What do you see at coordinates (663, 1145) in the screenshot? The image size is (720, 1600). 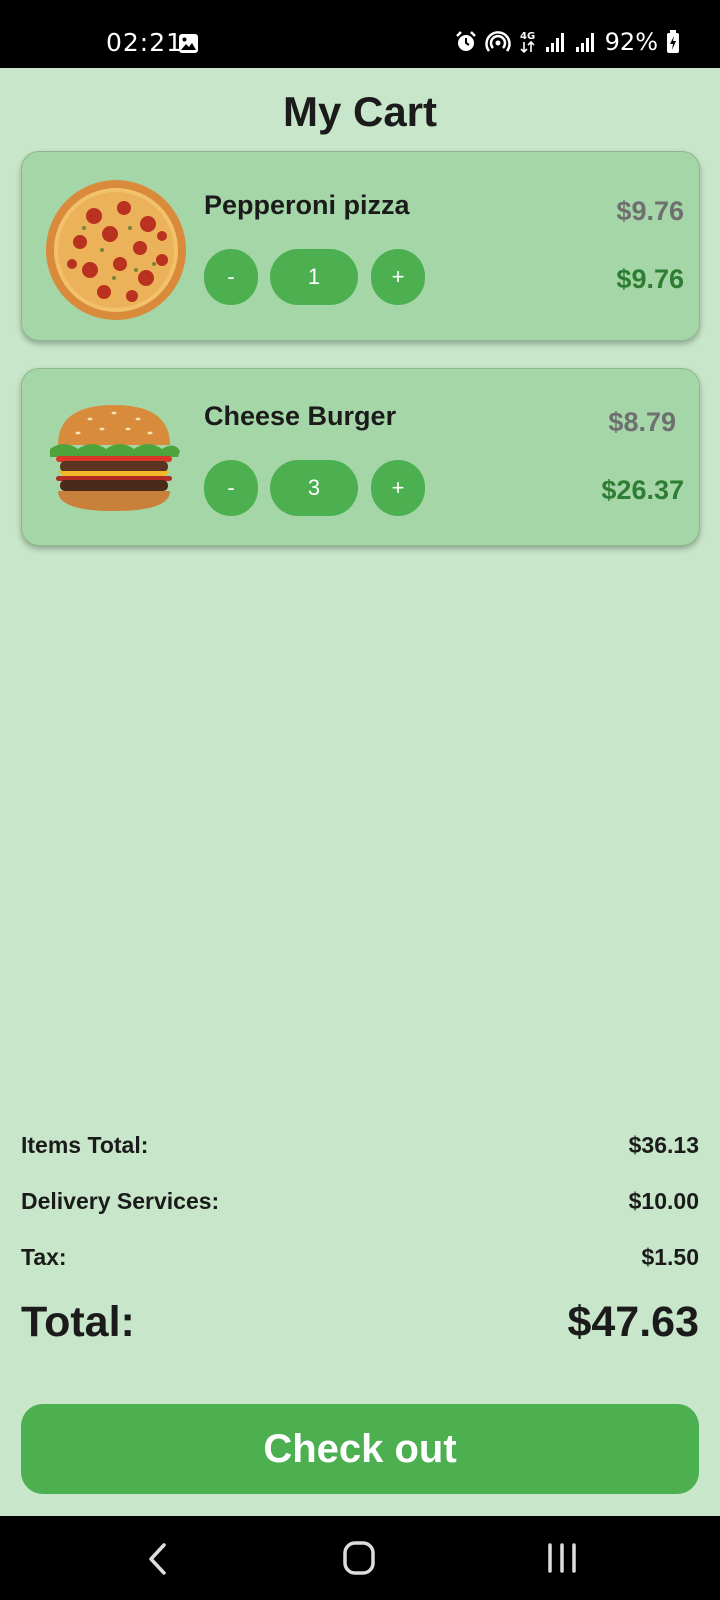 I see `items-total-value: $36.13` at bounding box center [663, 1145].